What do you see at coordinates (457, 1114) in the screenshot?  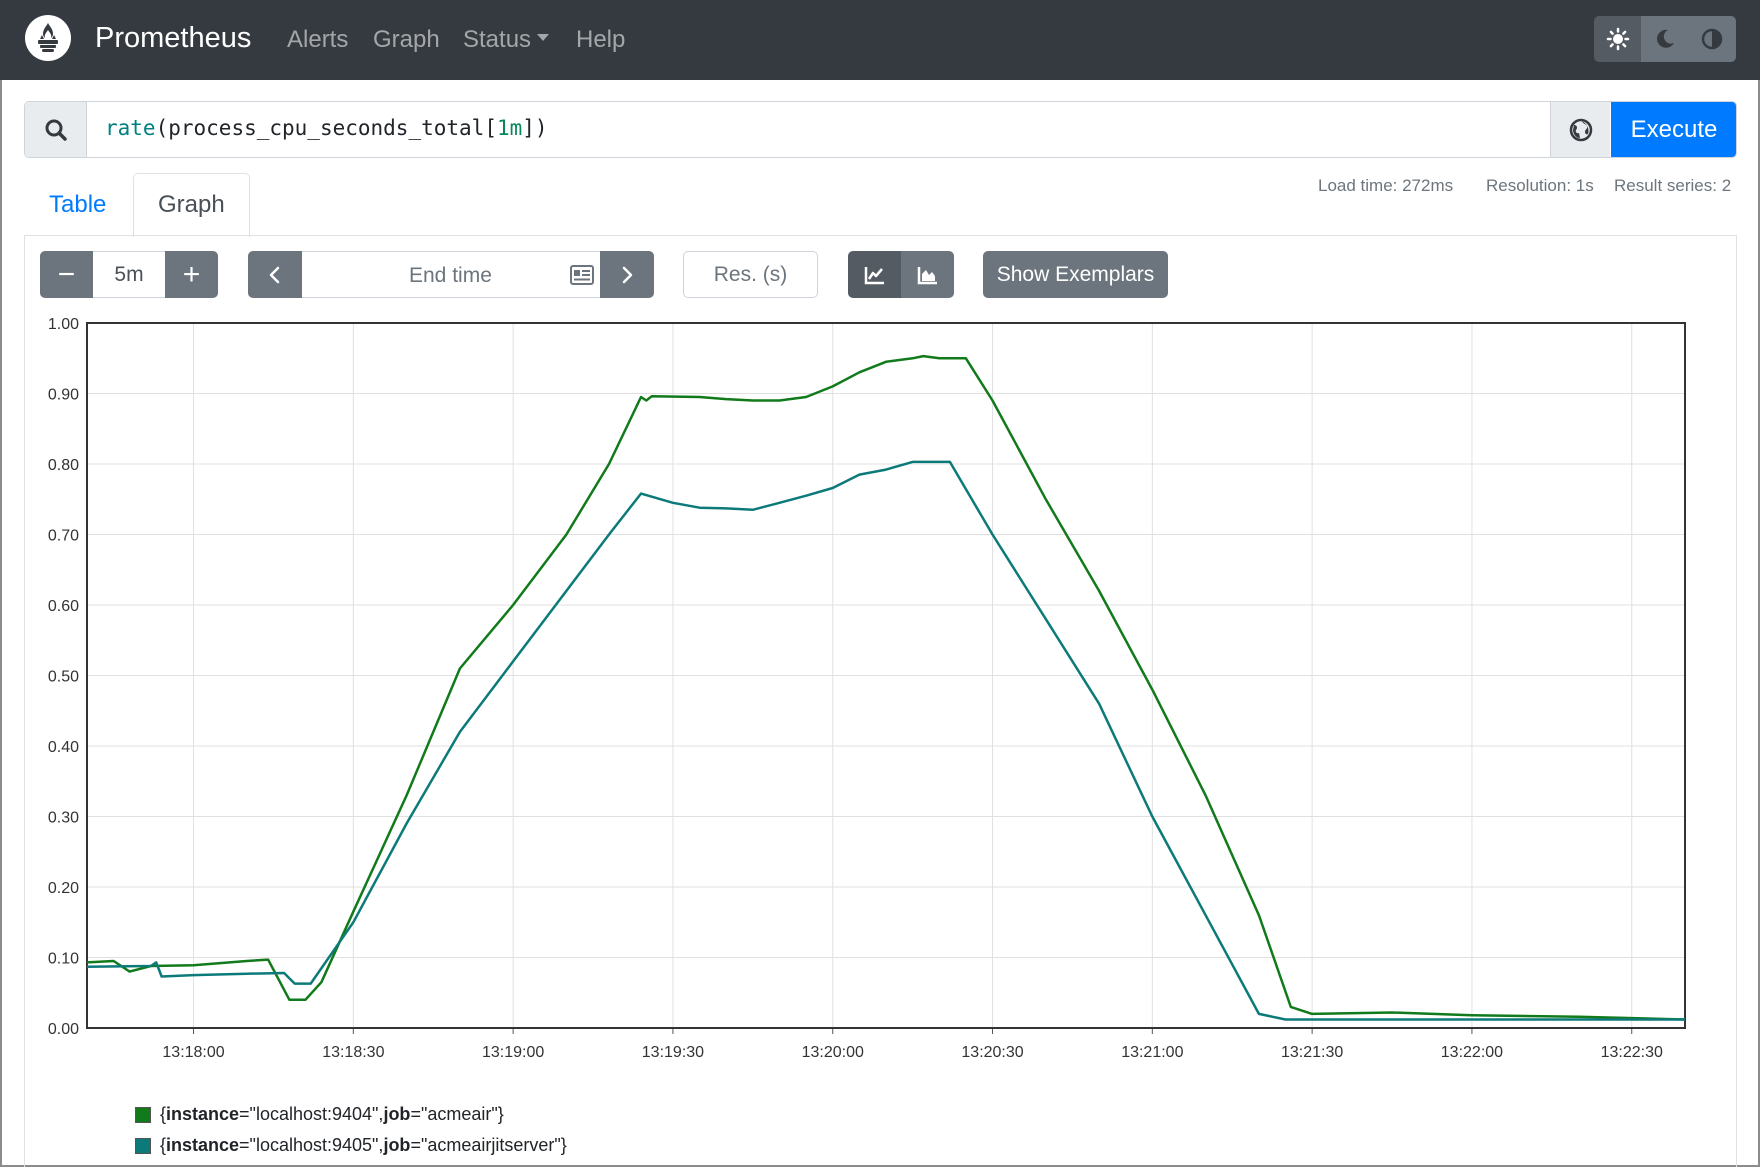 I see `legend-label-value: ="acmeair"}` at bounding box center [457, 1114].